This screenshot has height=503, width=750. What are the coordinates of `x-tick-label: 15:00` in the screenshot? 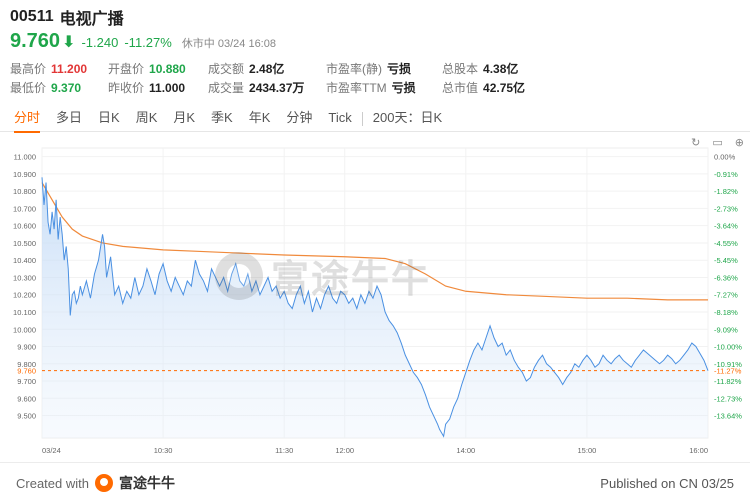 It's located at (587, 450).